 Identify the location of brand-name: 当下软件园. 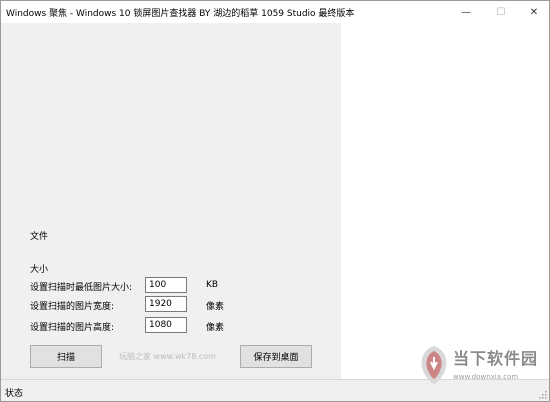
(496, 358).